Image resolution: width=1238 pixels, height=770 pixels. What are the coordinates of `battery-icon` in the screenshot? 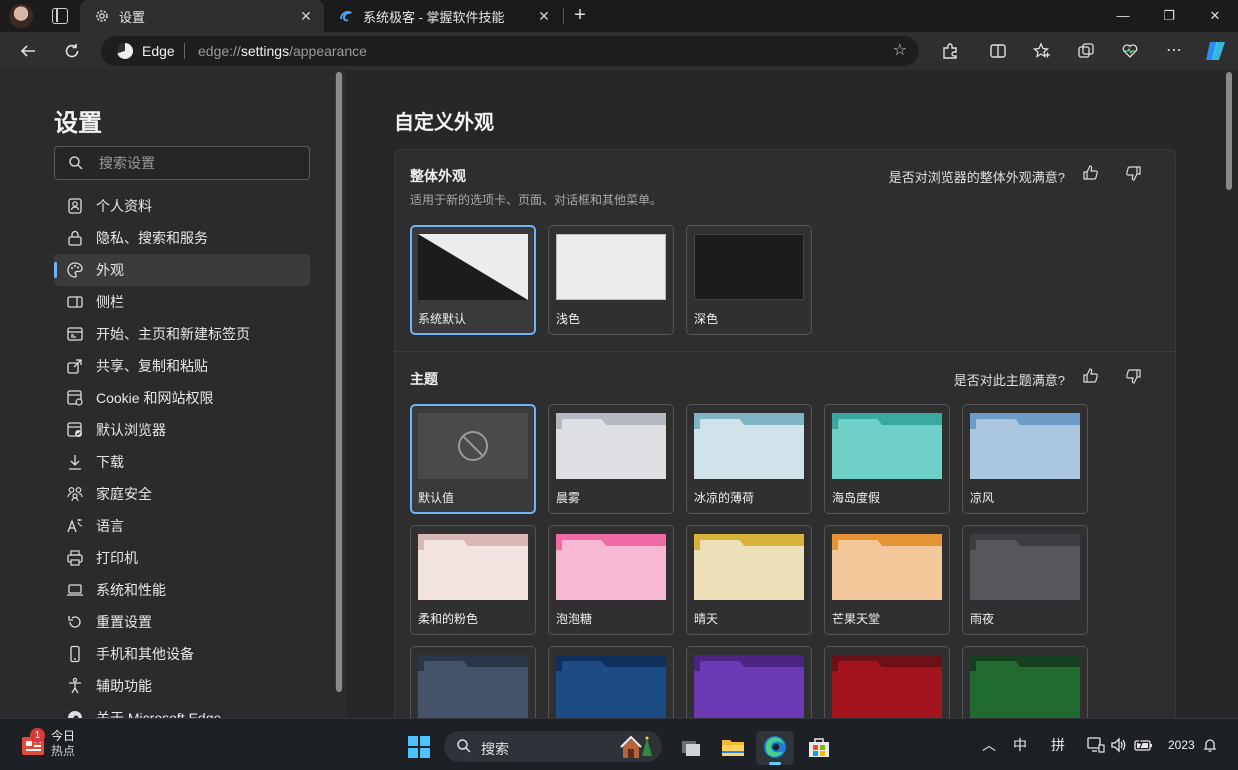 It's located at (1144, 745).